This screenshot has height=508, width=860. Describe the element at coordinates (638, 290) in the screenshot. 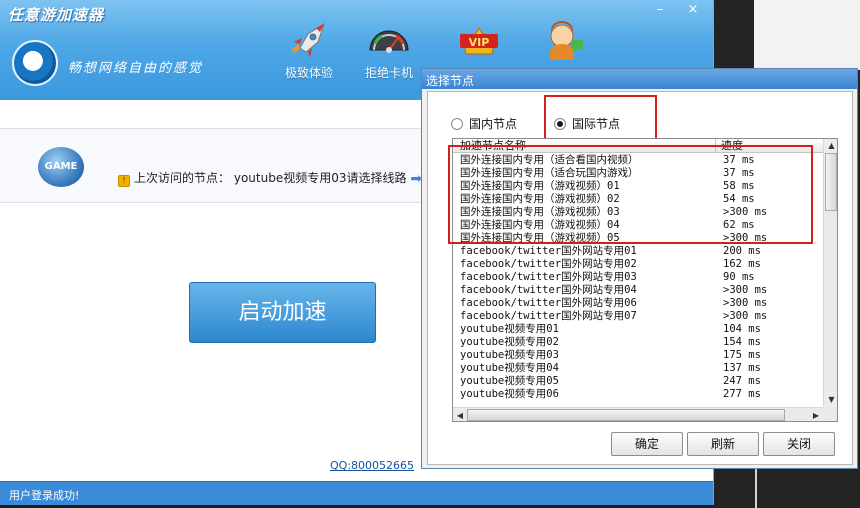

I see `table-row: facebook/twitter国外网站专用04 >300 ms` at that location.